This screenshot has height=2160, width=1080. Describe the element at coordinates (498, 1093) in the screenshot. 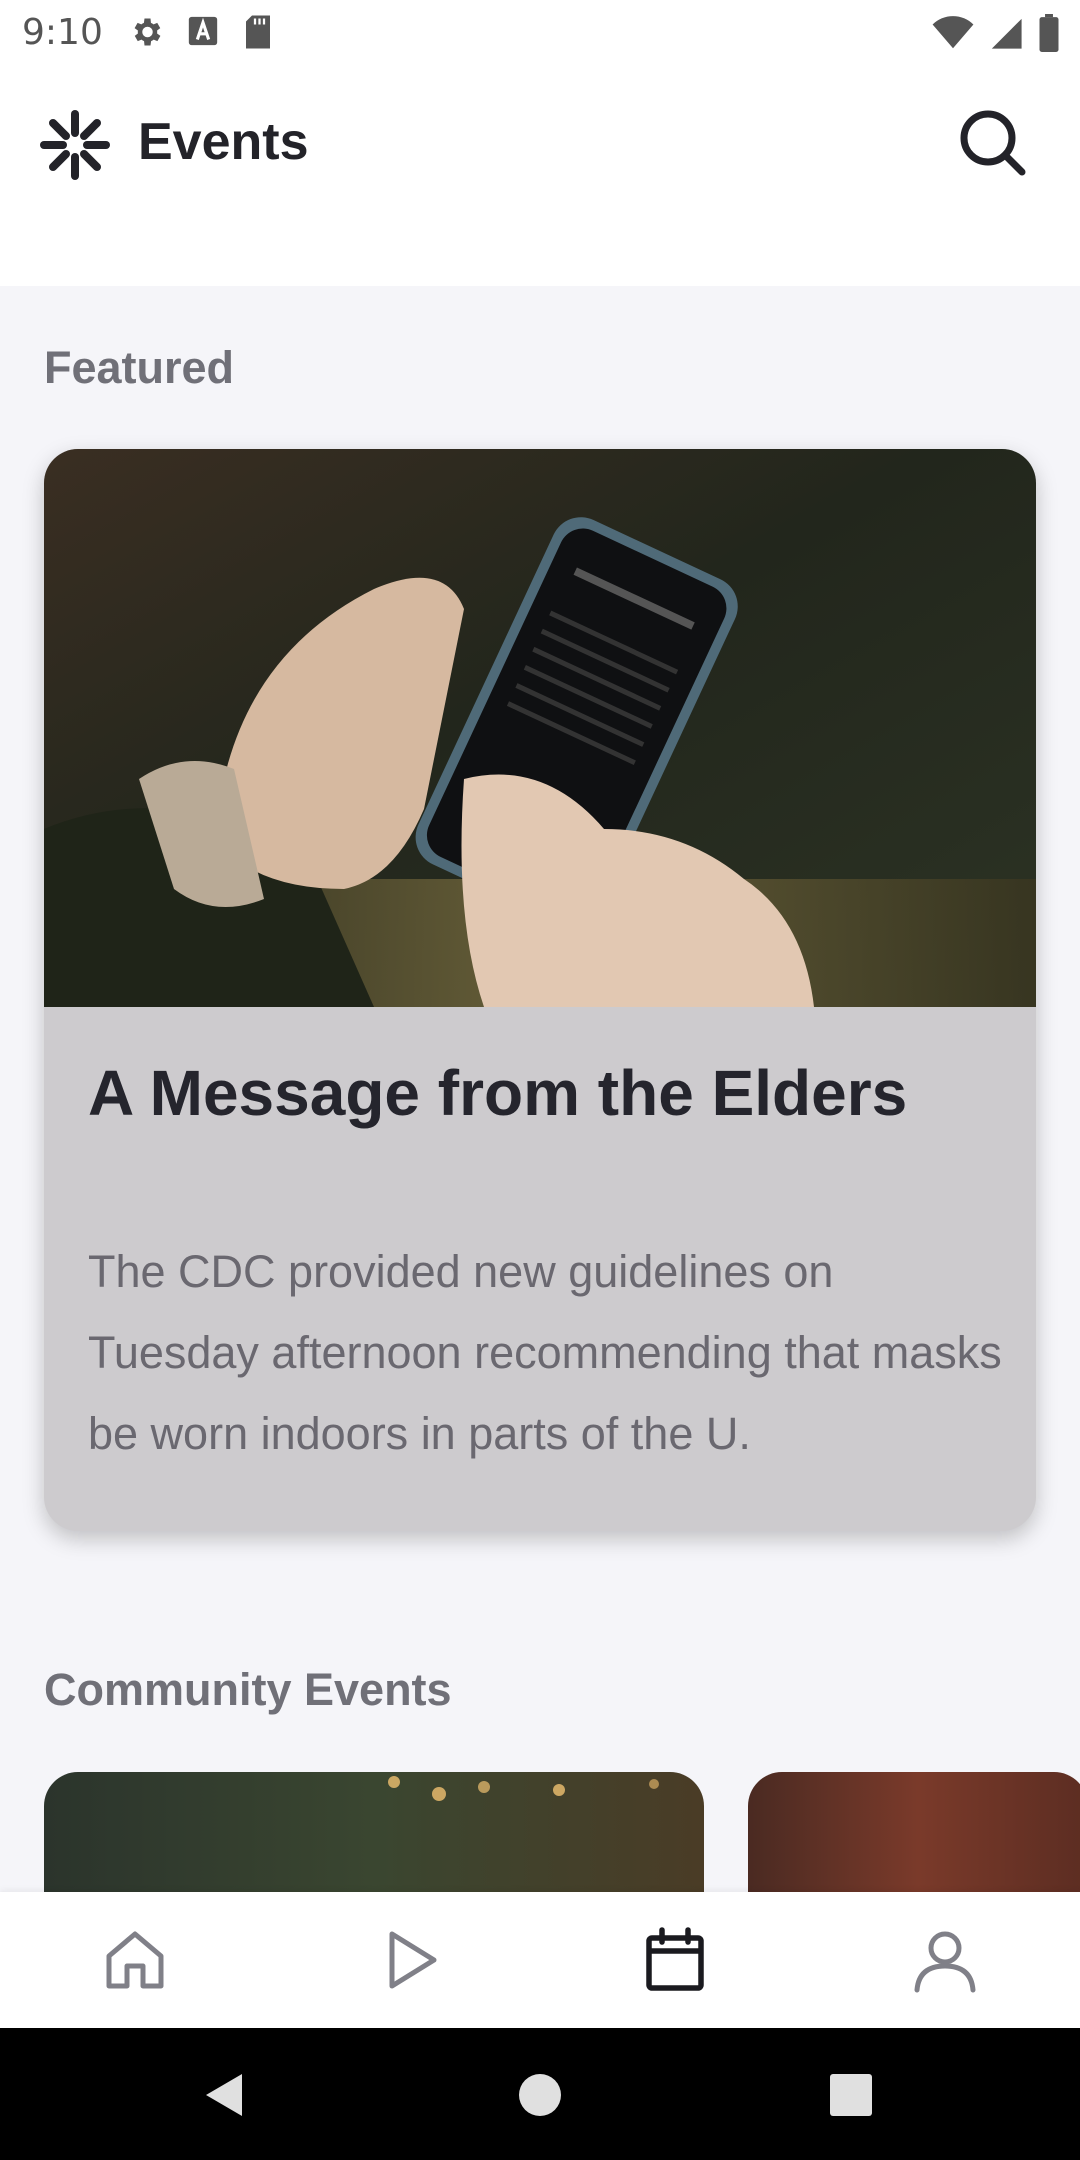

I see `featured-card-title: A Message from the Elders` at that location.